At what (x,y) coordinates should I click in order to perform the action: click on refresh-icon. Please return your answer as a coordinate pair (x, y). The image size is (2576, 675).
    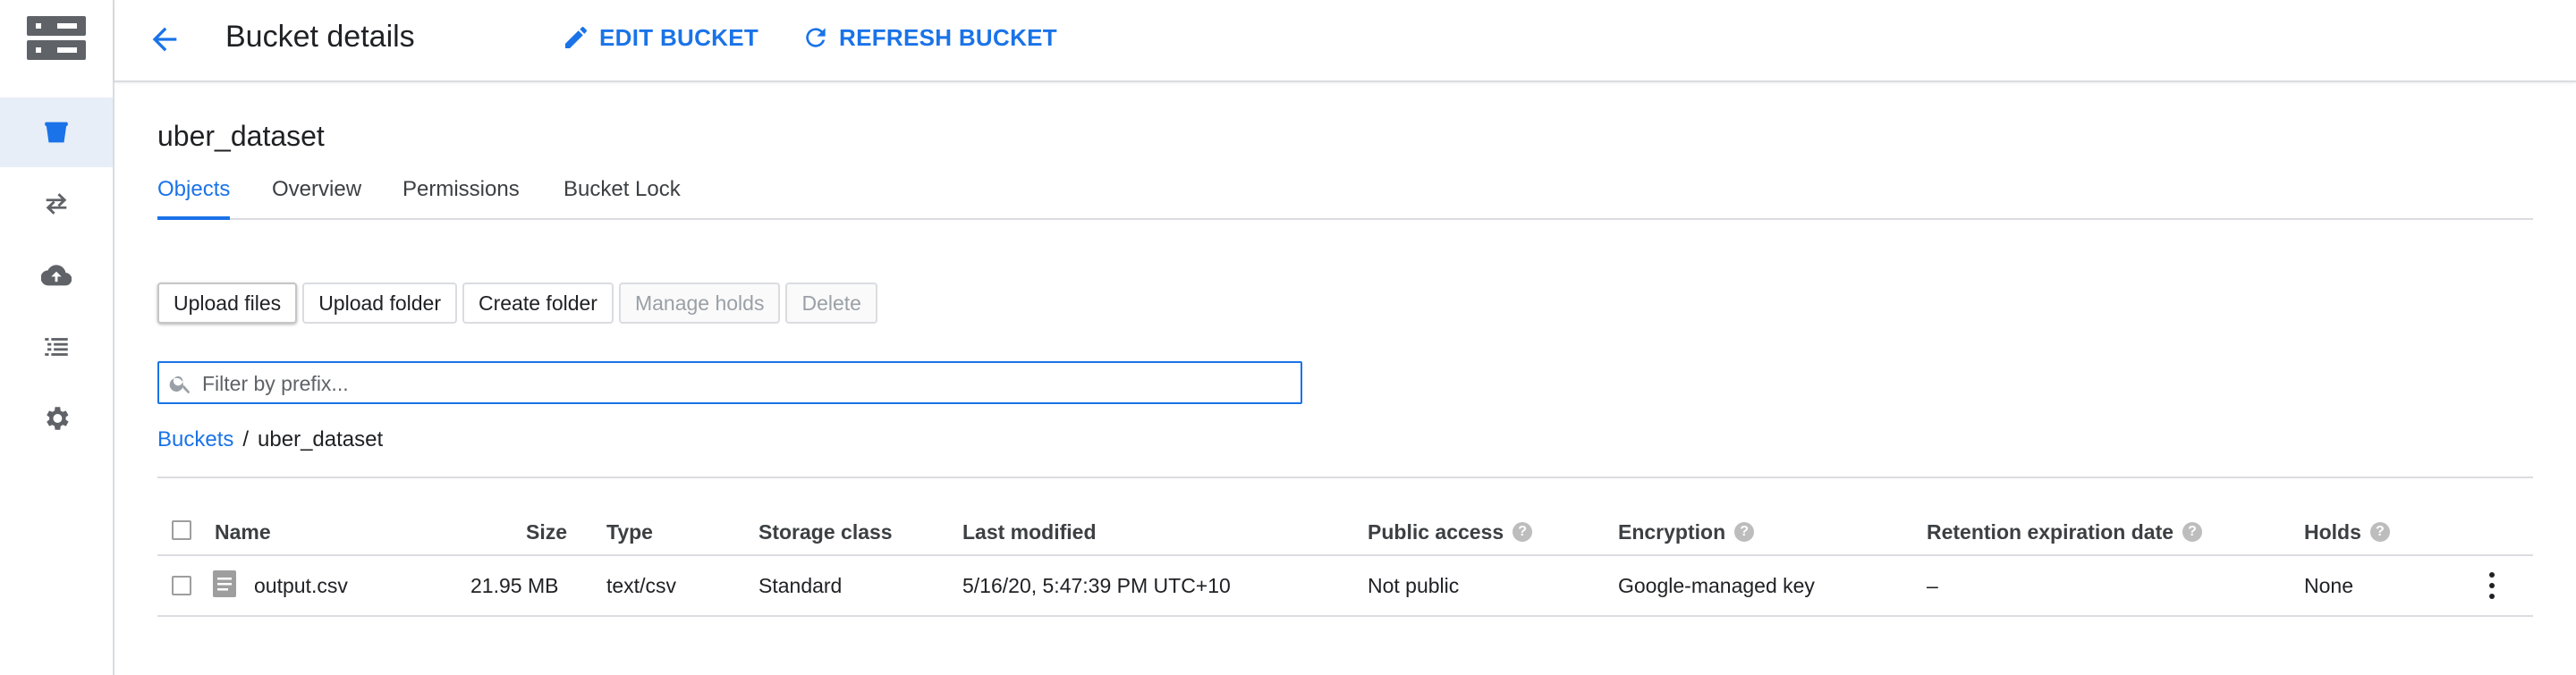
    Looking at the image, I should click on (816, 37).